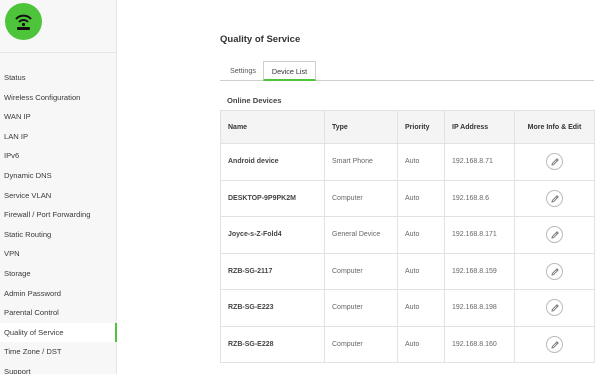  What do you see at coordinates (58, 196) in the screenshot?
I see `sidebar-item-service-vlan: Service VLAN` at bounding box center [58, 196].